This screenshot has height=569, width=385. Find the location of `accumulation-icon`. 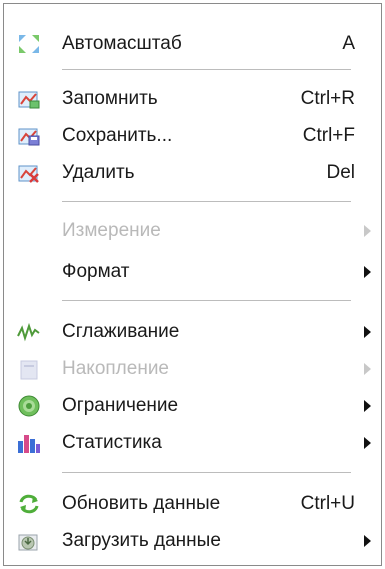

accumulation-icon is located at coordinates (29, 369).